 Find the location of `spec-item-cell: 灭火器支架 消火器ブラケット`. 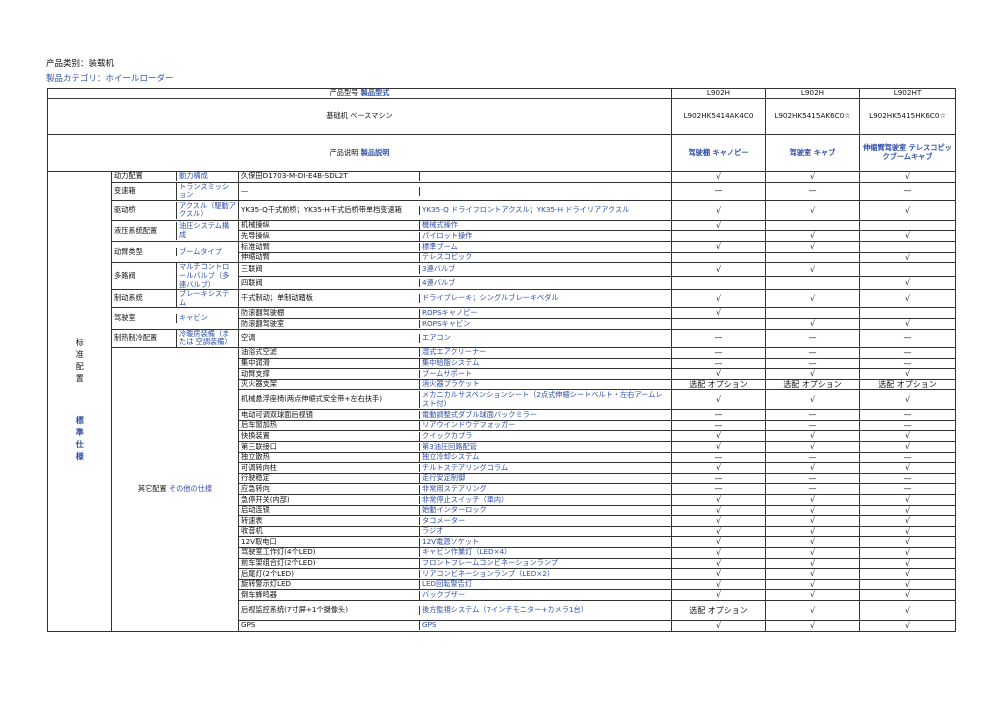

spec-item-cell: 灭火器支架 消火器ブラケット is located at coordinates (455, 384).